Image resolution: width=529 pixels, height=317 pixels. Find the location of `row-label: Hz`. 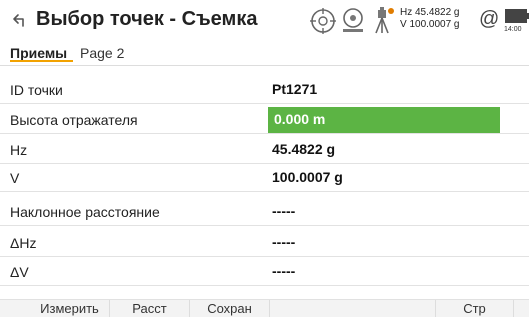

row-label: Hz is located at coordinates (19, 150).